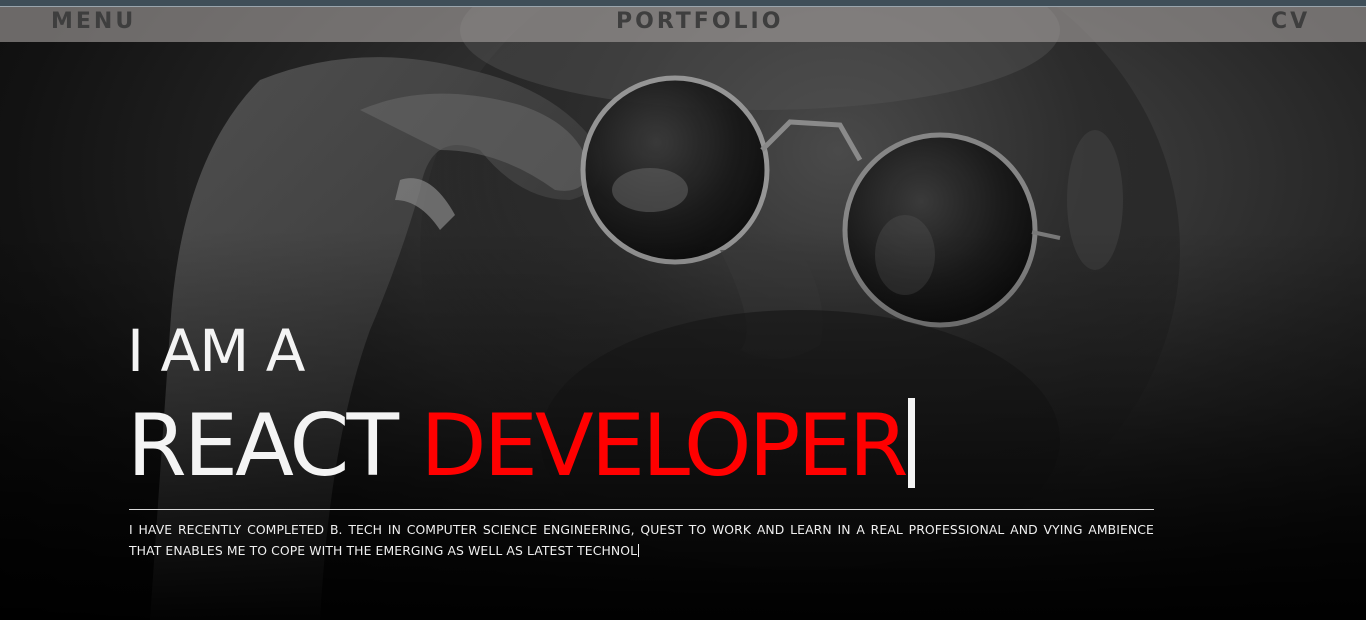 This screenshot has height=620, width=1366. Describe the element at coordinates (683, 3) in the screenshot. I see `top-border-strip` at that location.